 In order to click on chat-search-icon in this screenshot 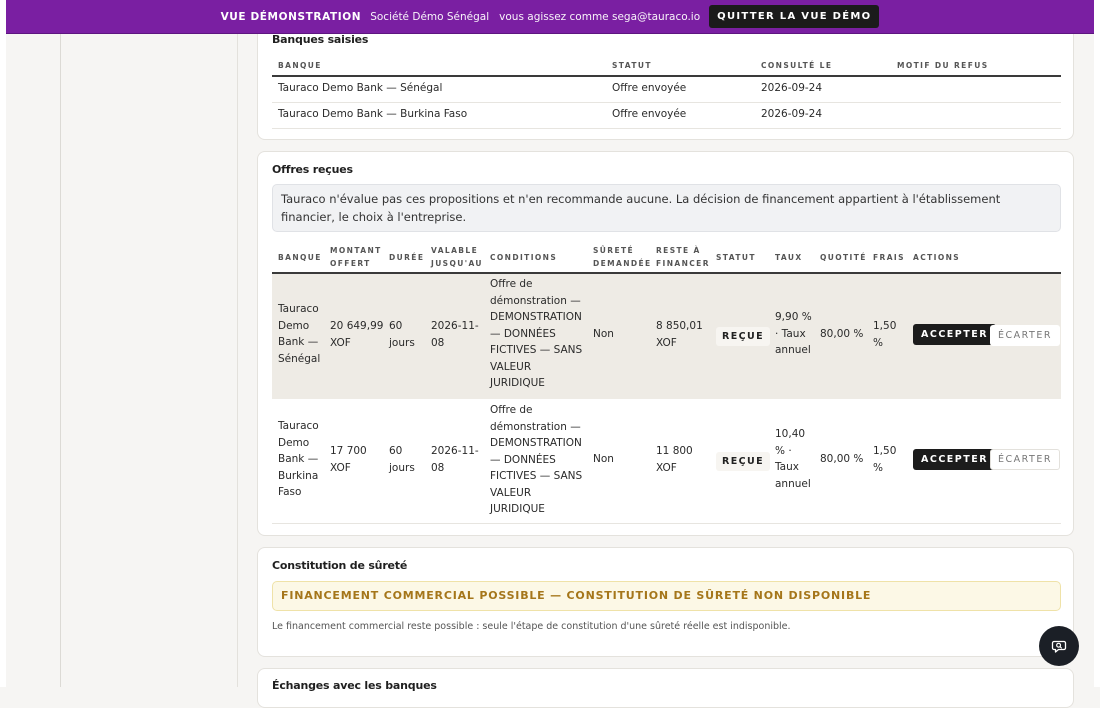, I will do `click(1059, 646)`.